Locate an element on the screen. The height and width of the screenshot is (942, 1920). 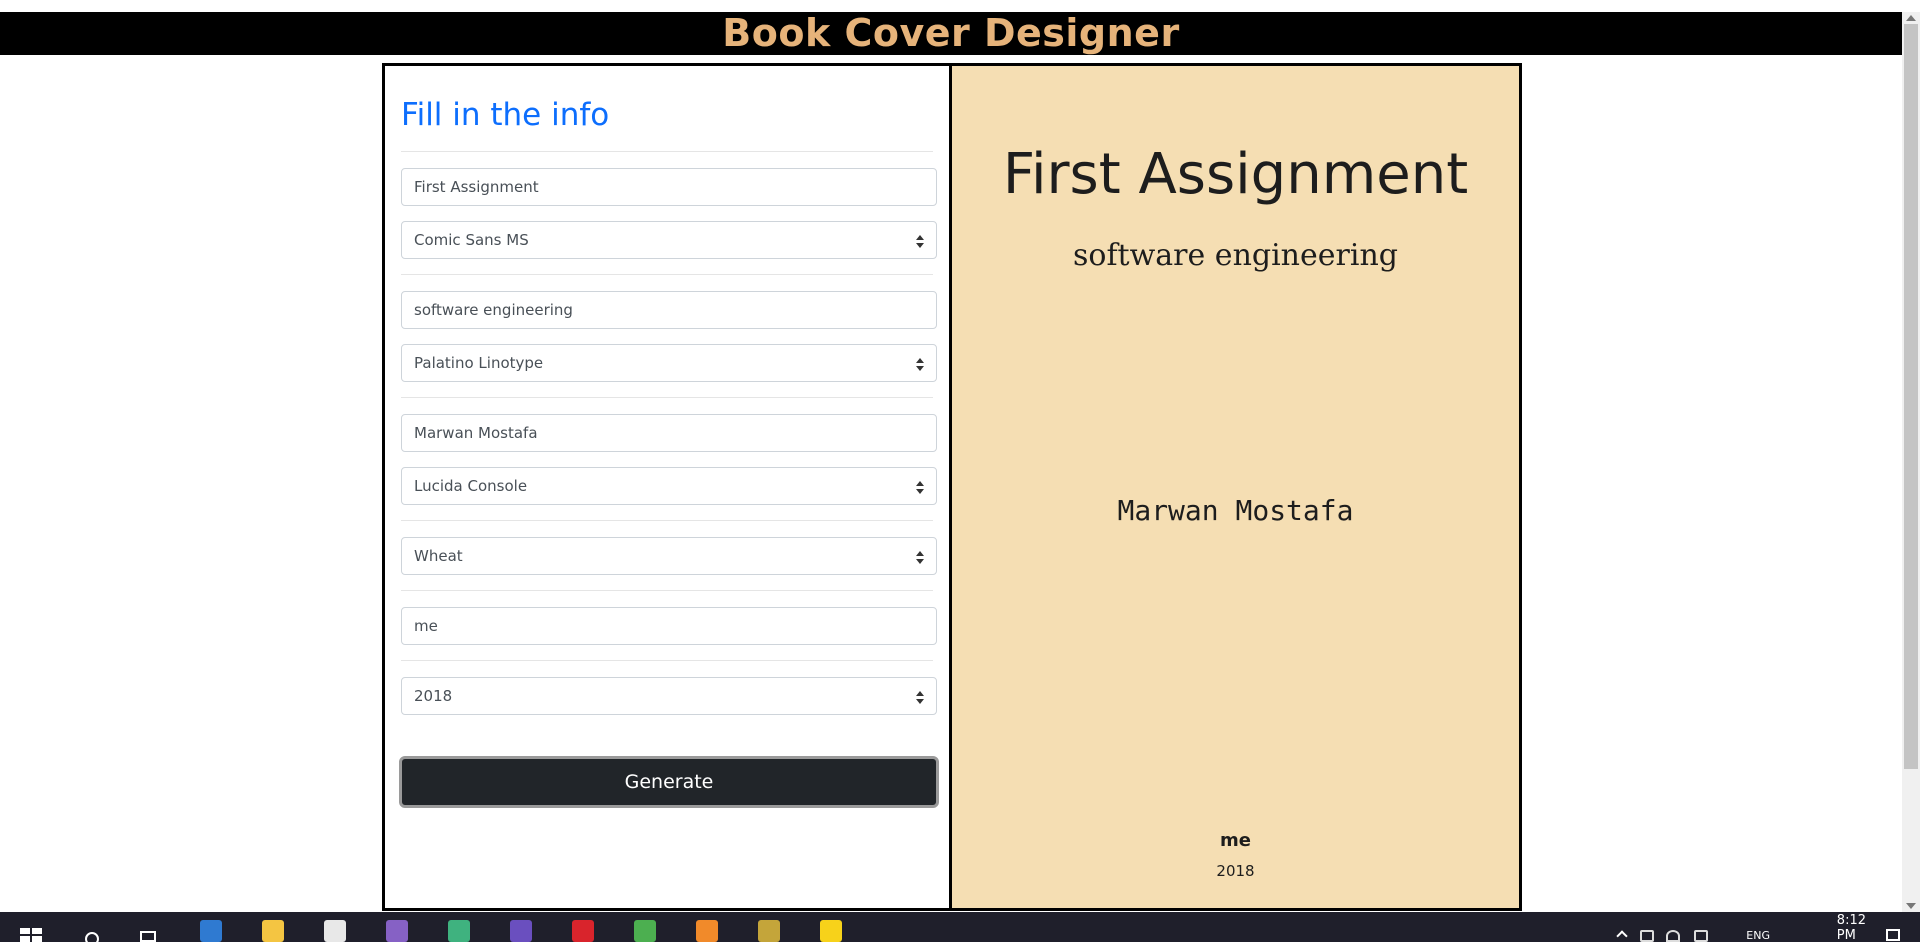
cover-publisher: me is located at coordinates (1235, 840).